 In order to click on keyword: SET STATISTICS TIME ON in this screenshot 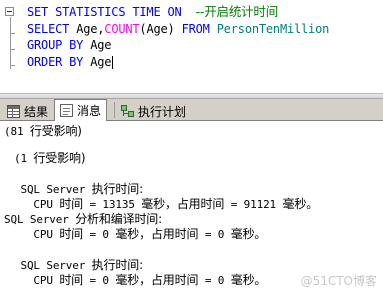, I will do `click(104, 12)`.